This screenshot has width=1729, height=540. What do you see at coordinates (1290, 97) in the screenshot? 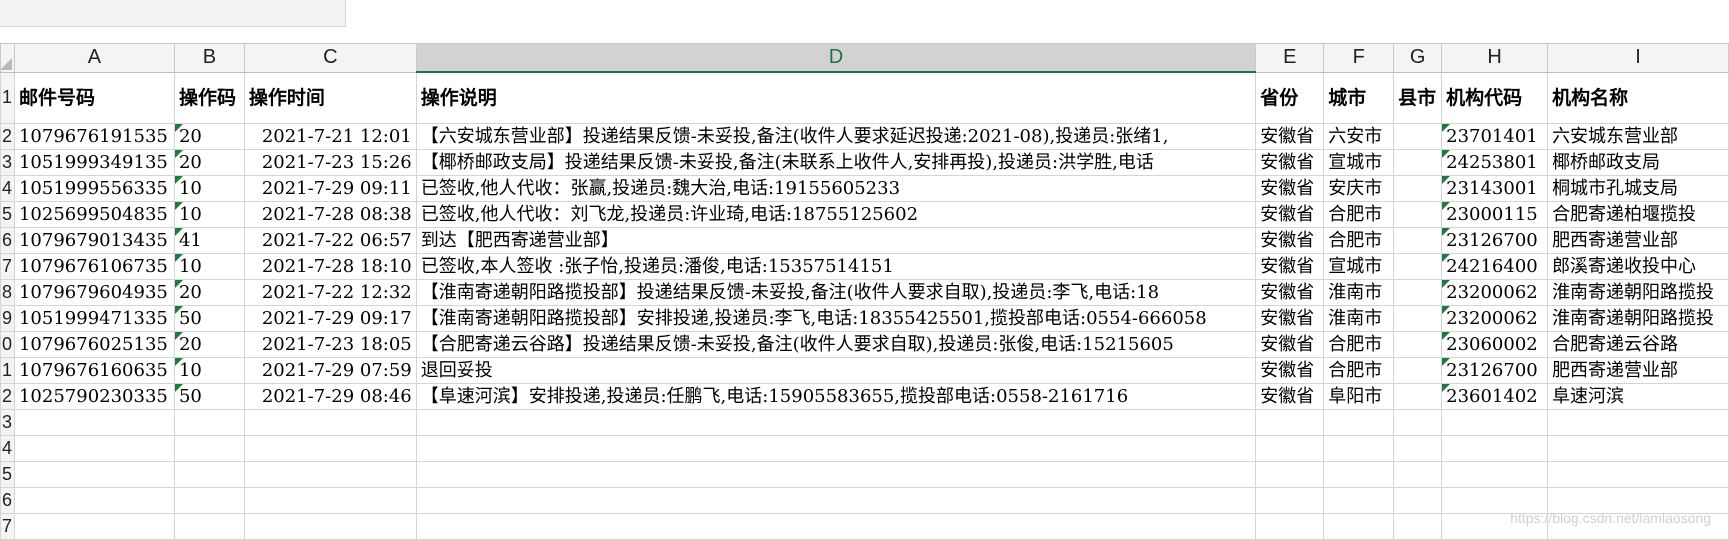
I see `header-cell: 省份` at bounding box center [1290, 97].